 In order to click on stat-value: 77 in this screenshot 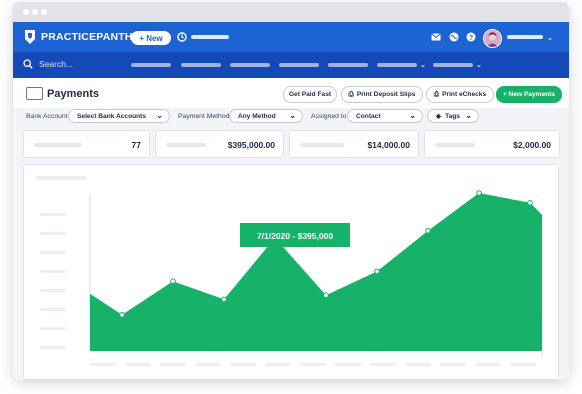, I will do `click(136, 145)`.